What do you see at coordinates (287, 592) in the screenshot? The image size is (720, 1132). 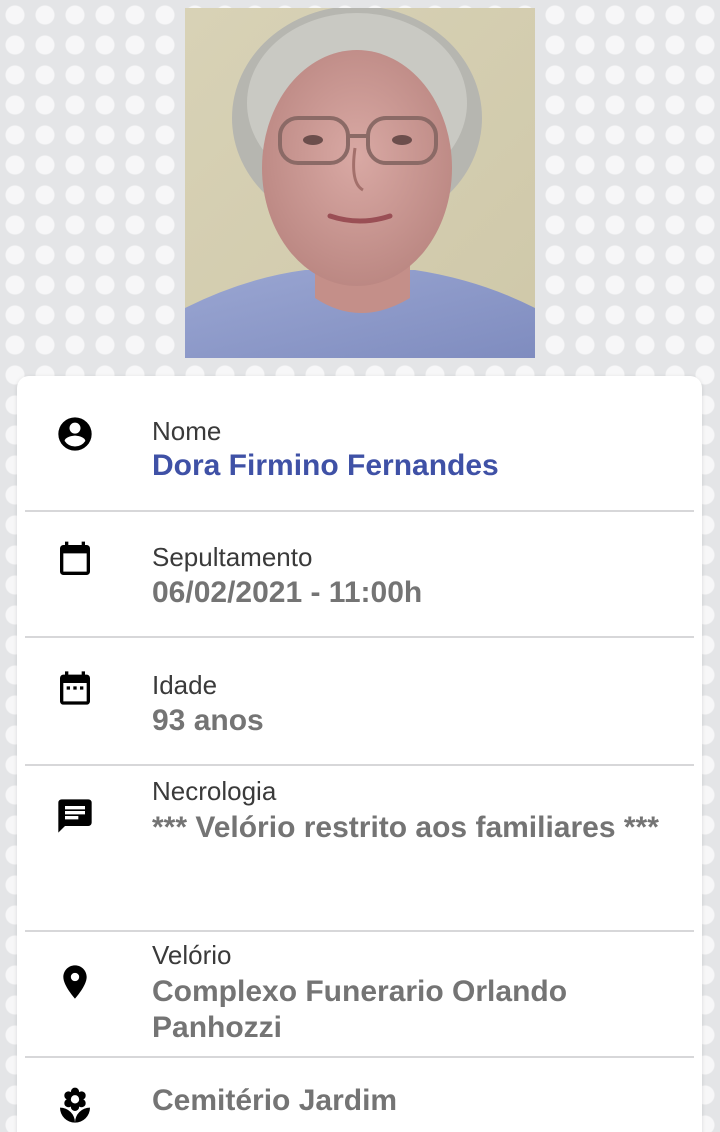 I see `field-value-sepultamento: 06/02/2021 - 11:00h` at bounding box center [287, 592].